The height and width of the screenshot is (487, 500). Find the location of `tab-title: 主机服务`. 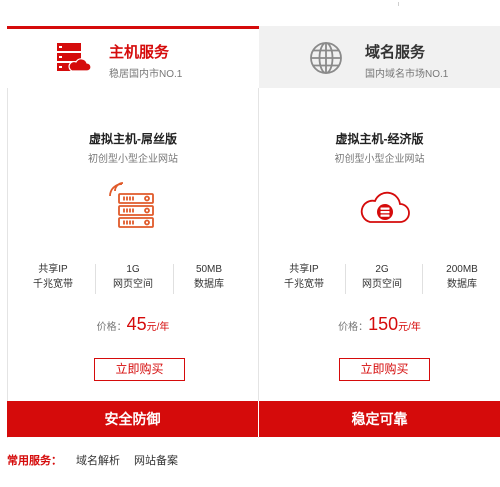

tab-title: 主机服务 is located at coordinates (139, 52).